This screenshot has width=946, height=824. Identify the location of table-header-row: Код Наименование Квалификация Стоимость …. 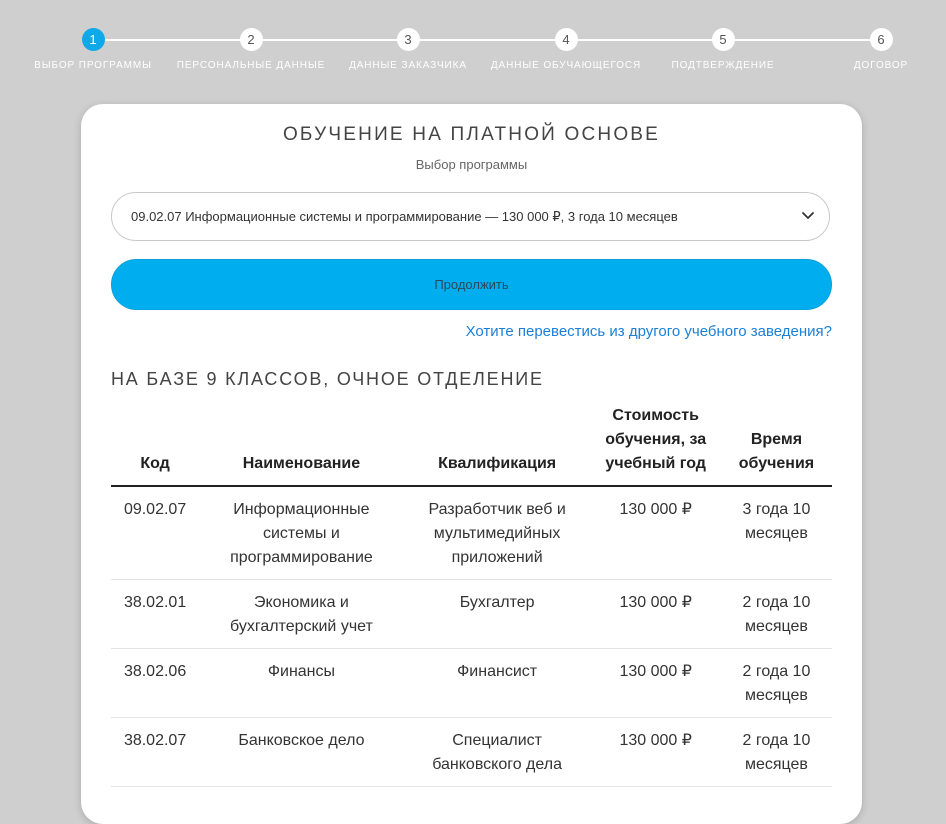
(471, 445).